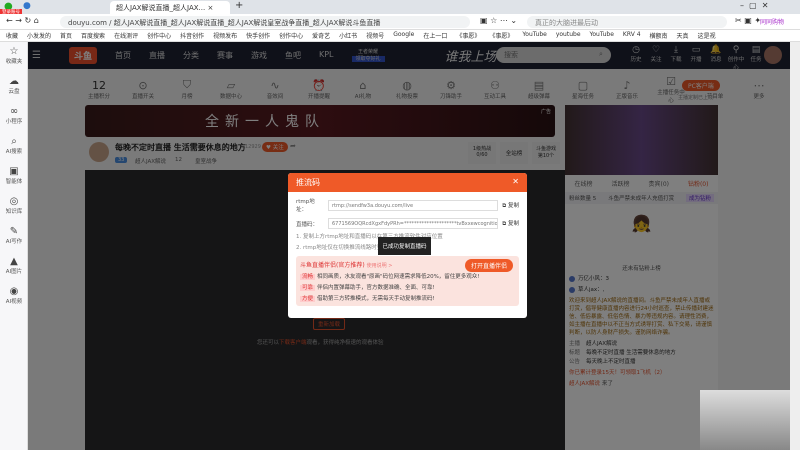 This screenshot has height=450, width=800. What do you see at coordinates (488, 265) in the screenshot?
I see `open-companion-button: 打开直播伴侣` at bounding box center [488, 265].